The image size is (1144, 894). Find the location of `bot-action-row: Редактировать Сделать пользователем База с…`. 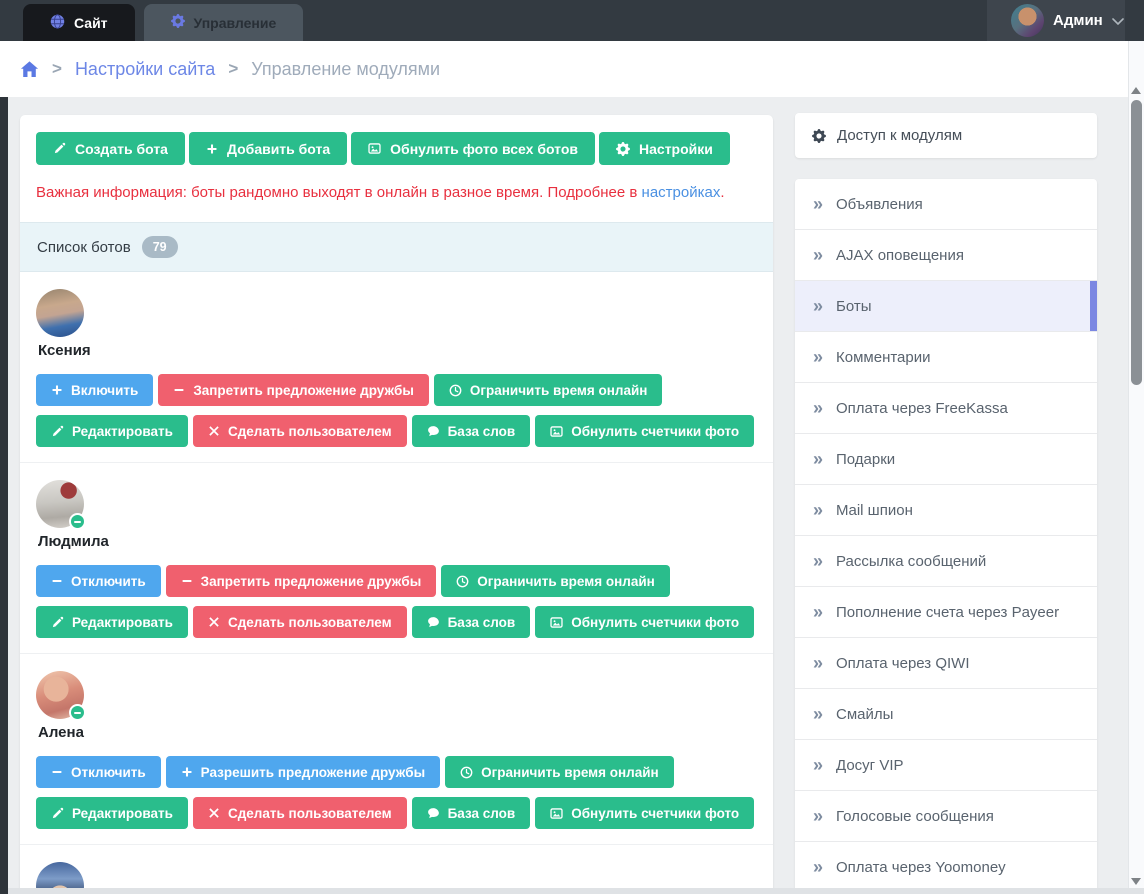

bot-action-row: Редактировать Сделать пользователем База с… is located at coordinates (396, 813).